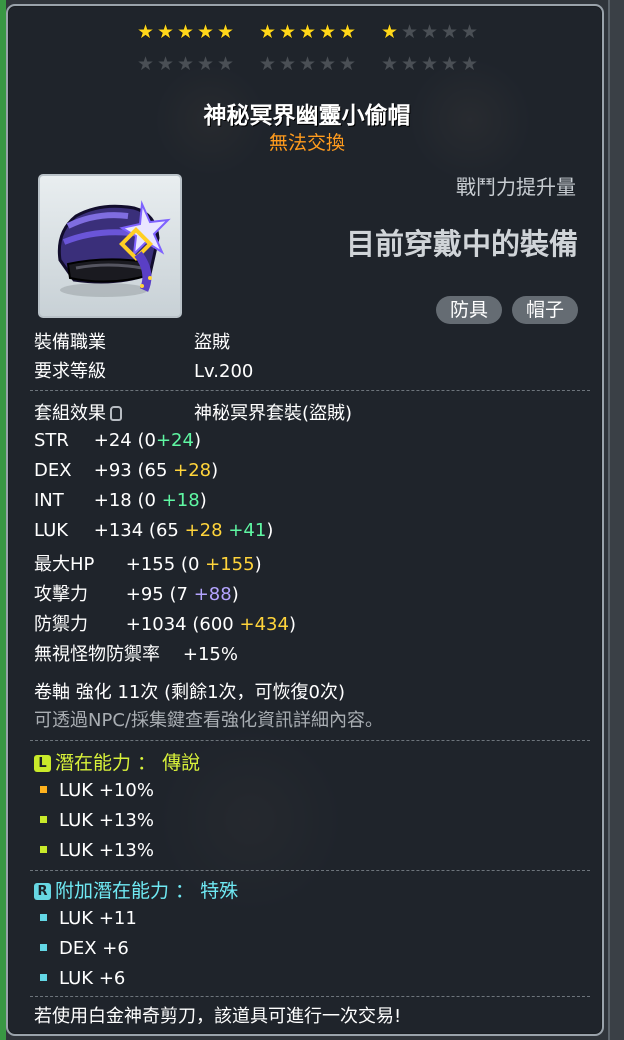  I want to click on stat-total: +93, so click(112, 470).